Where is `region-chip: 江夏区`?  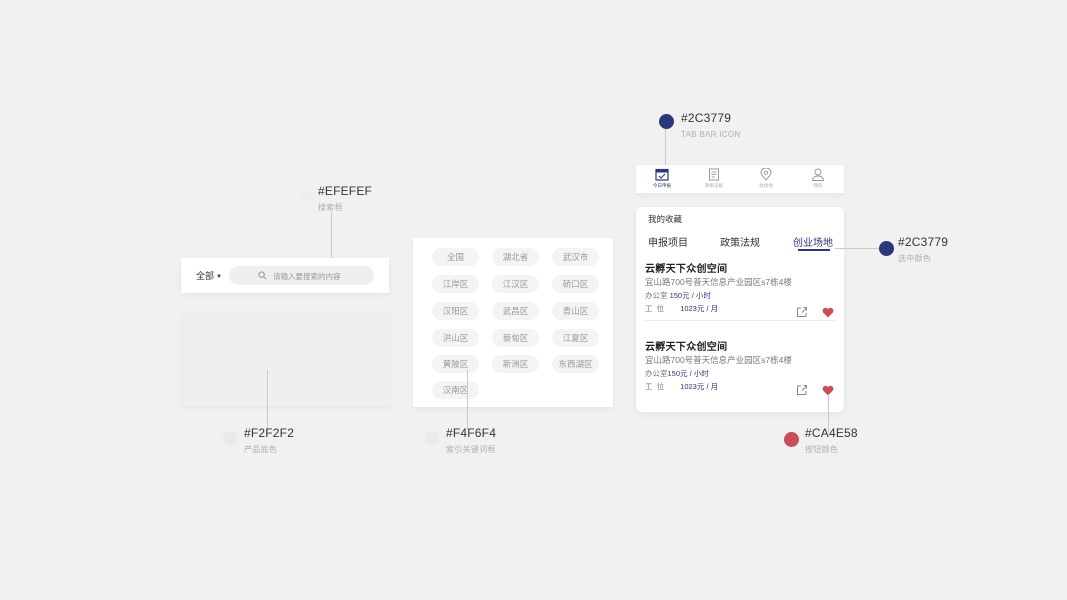
region-chip: 江夏区 is located at coordinates (575, 338).